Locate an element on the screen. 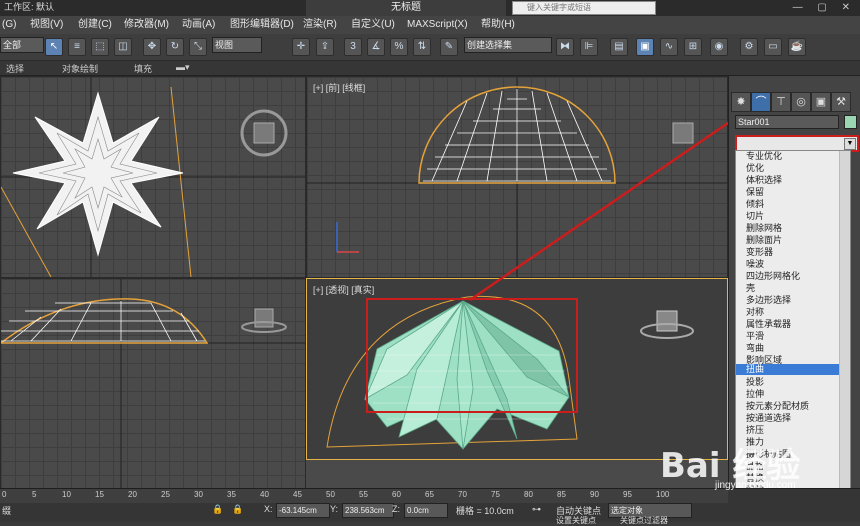 The image size is (860, 526). modifier-item: 投影 is located at coordinates (755, 382).